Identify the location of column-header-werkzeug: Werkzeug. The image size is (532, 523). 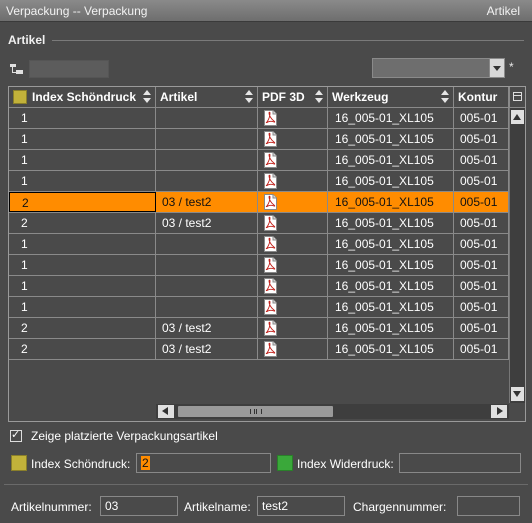
(391, 97).